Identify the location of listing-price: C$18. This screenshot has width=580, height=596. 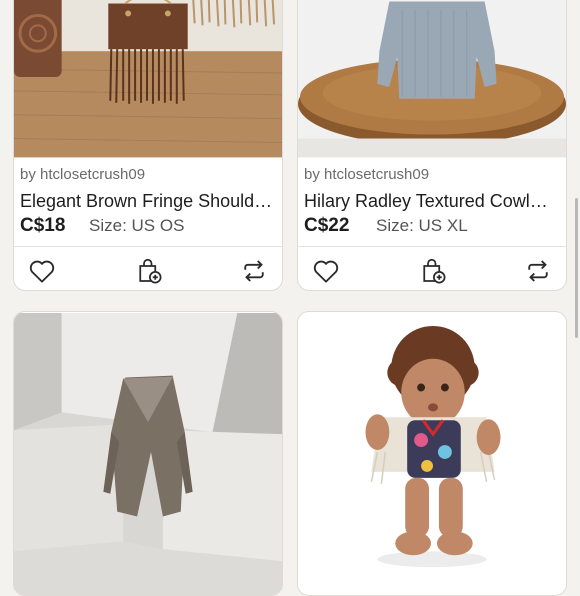
(43, 225).